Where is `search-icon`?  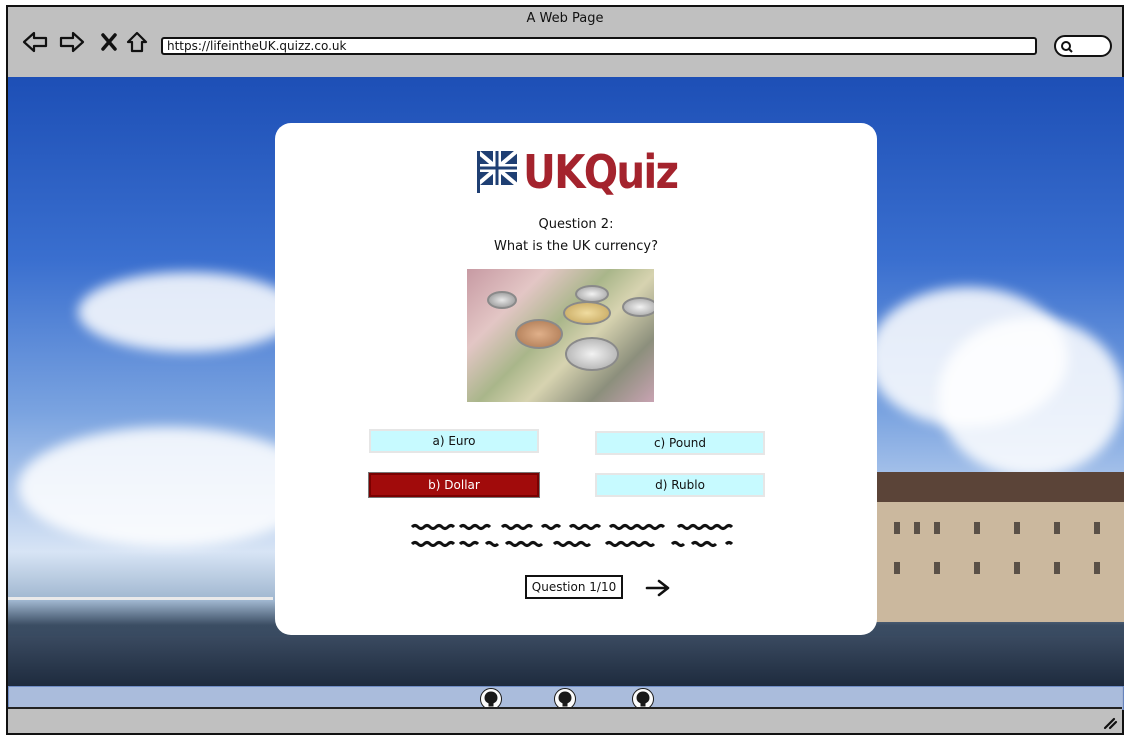 search-icon is located at coordinates (1067, 47).